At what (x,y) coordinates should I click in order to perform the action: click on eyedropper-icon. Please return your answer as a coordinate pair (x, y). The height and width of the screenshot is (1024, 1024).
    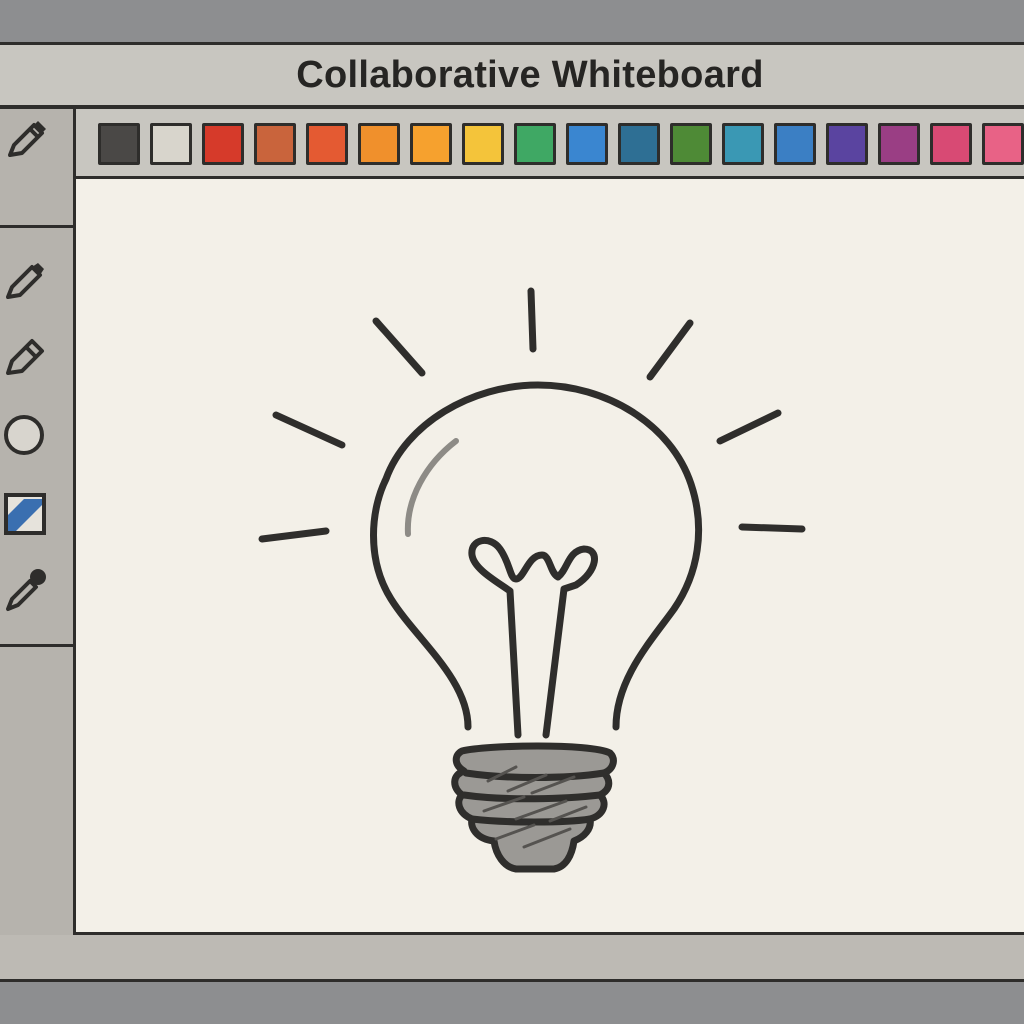
    Looking at the image, I should click on (26, 590).